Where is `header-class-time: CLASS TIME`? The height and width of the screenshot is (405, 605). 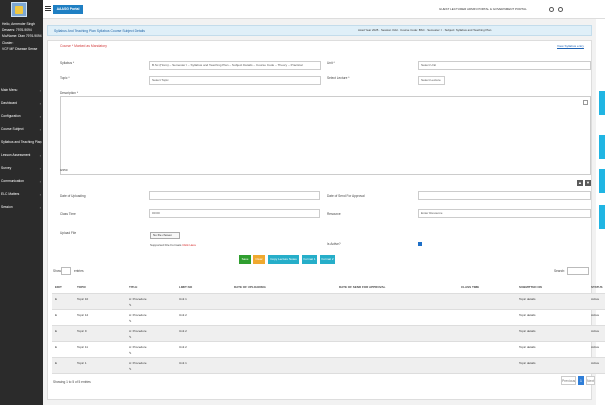
header-class-time: CLASS TIME is located at coordinates (487, 287).